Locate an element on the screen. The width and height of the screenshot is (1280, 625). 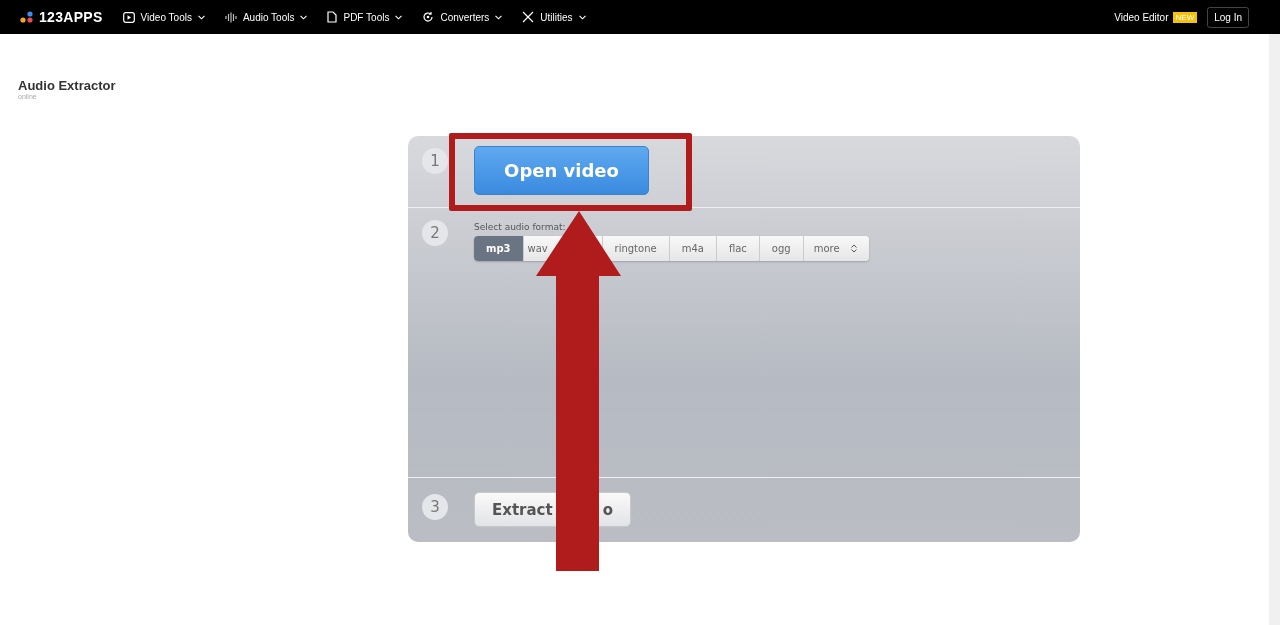
play-icon is located at coordinates (128, 17).